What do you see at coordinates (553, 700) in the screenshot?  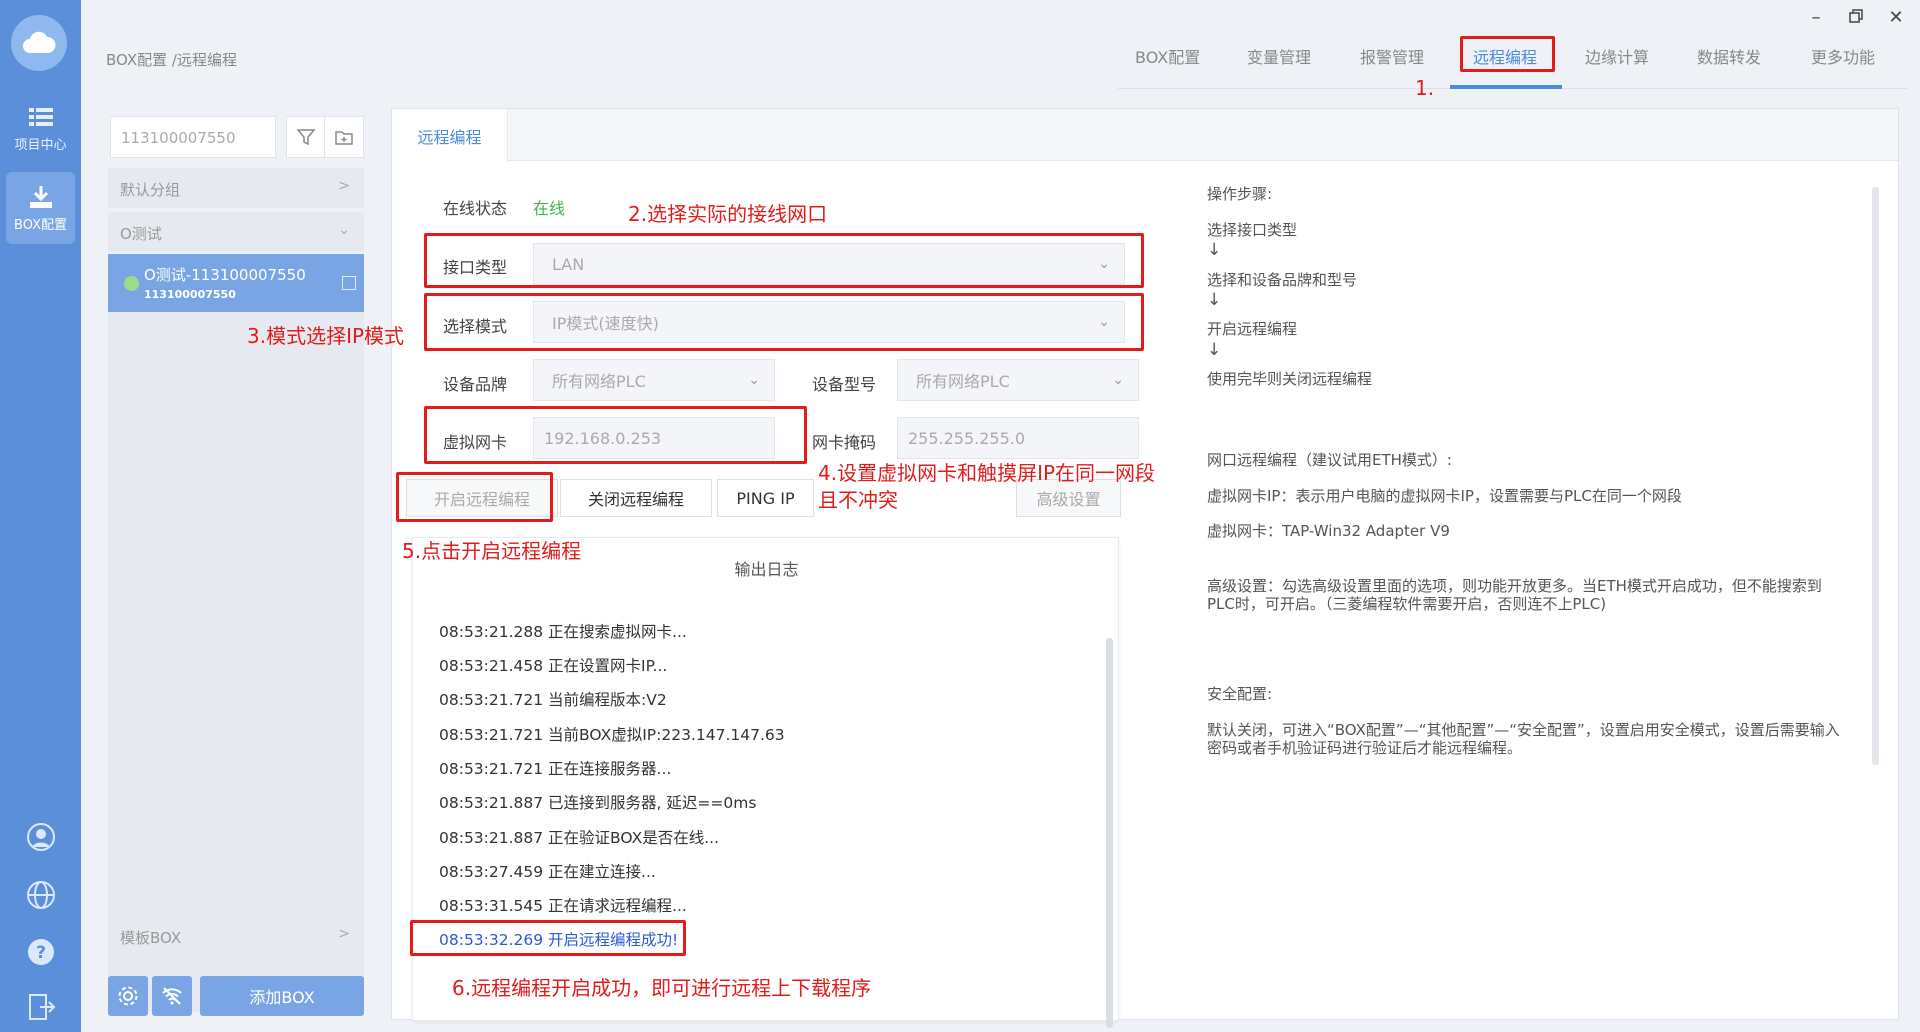 I see `log-line: 08:53:21.721 当前编程版本:V2` at bounding box center [553, 700].